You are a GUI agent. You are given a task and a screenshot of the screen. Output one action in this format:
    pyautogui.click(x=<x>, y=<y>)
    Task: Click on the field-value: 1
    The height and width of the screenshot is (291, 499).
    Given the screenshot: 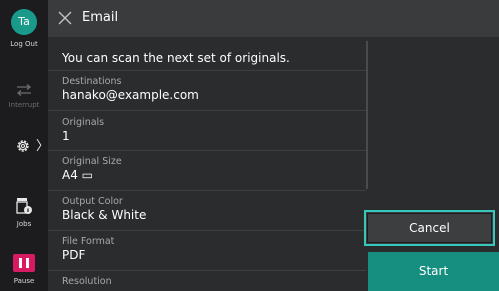 What is the action you would take?
    pyautogui.click(x=66, y=136)
    